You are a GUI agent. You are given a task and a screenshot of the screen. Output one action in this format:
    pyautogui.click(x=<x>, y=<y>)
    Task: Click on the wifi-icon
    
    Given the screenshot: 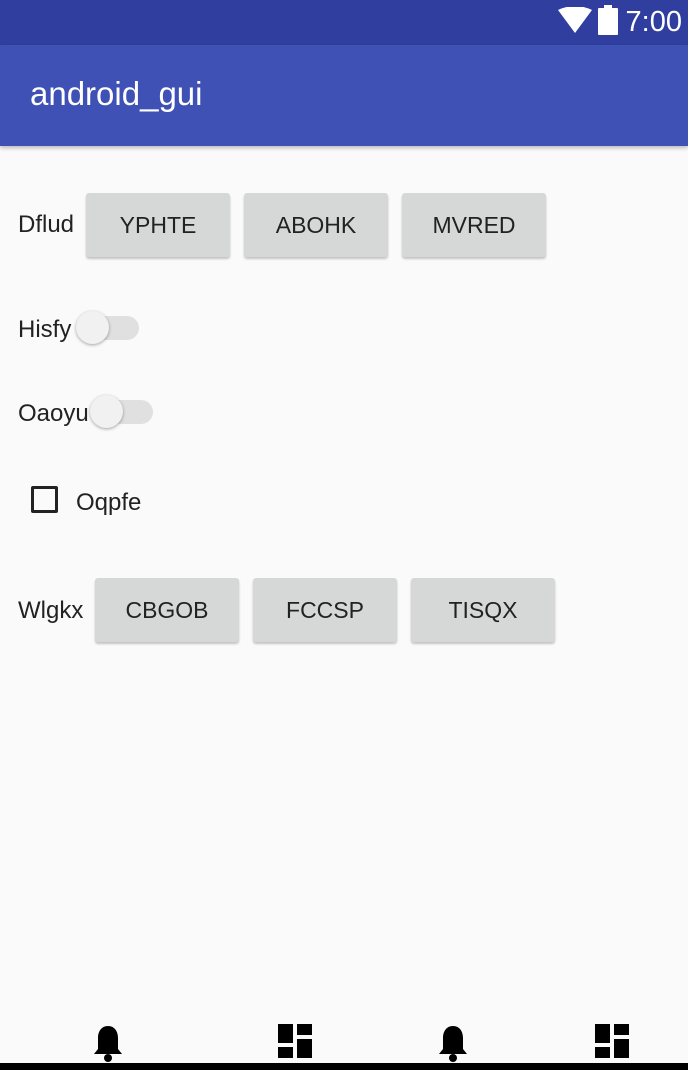 What is the action you would take?
    pyautogui.click(x=574, y=22)
    